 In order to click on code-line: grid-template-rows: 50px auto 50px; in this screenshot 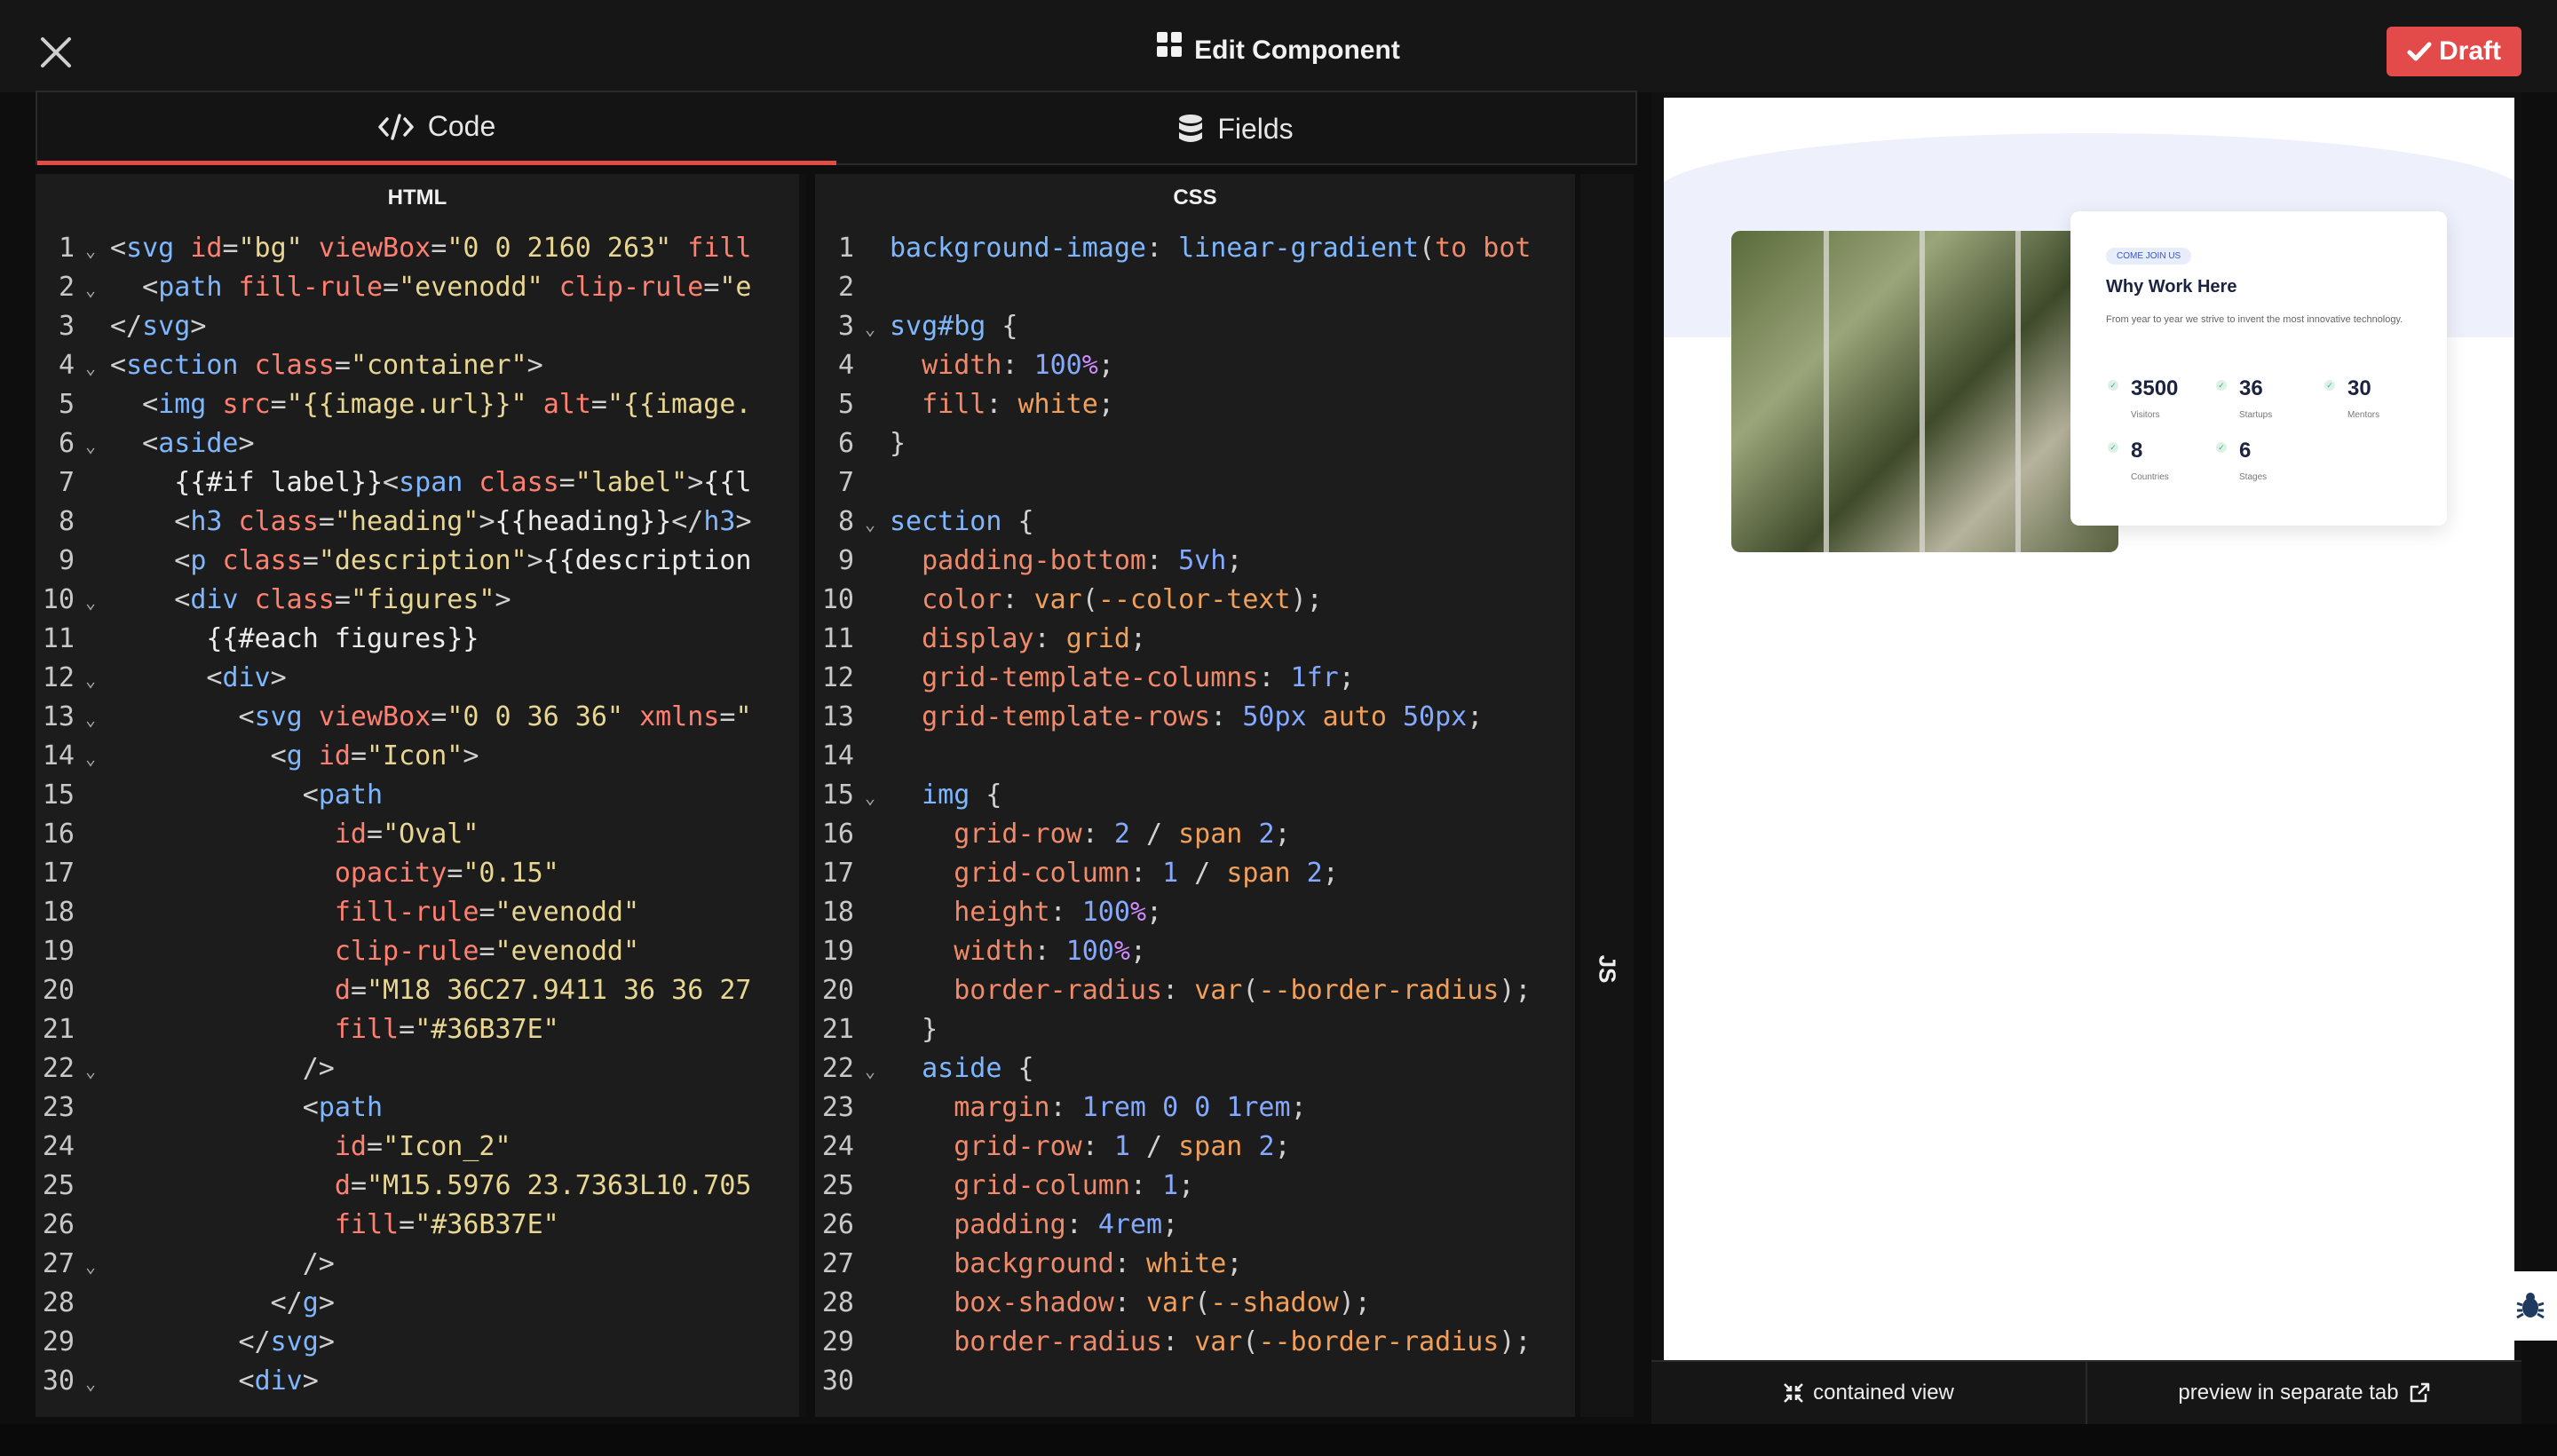, I will do `click(1186, 717)`.